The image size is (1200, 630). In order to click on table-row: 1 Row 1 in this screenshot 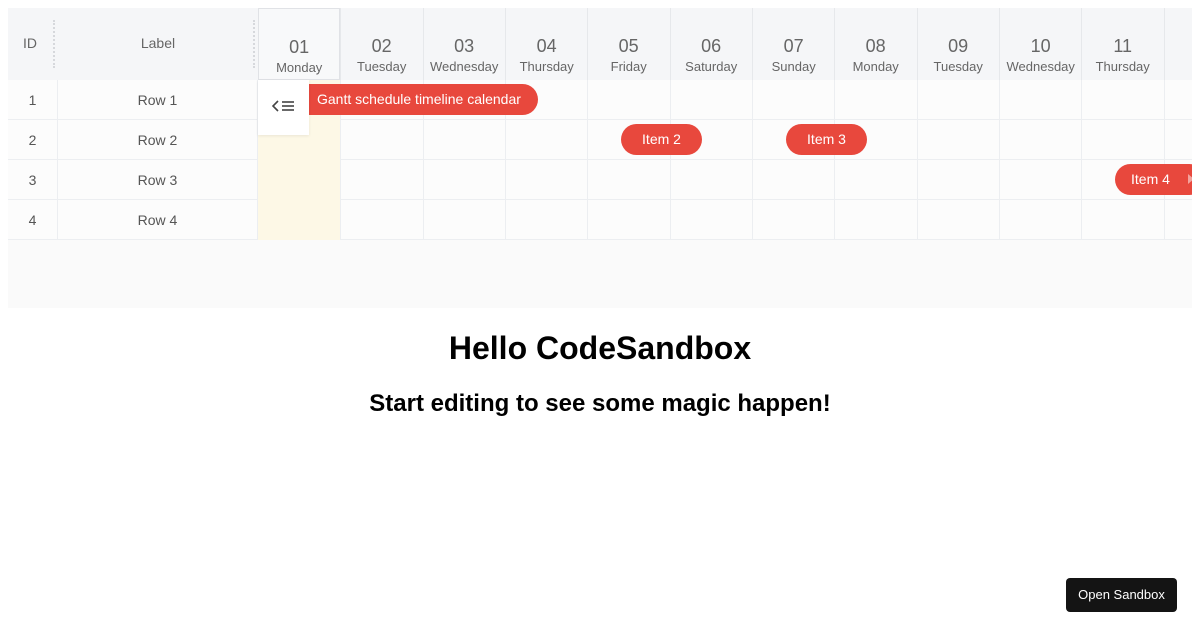, I will do `click(600, 100)`.